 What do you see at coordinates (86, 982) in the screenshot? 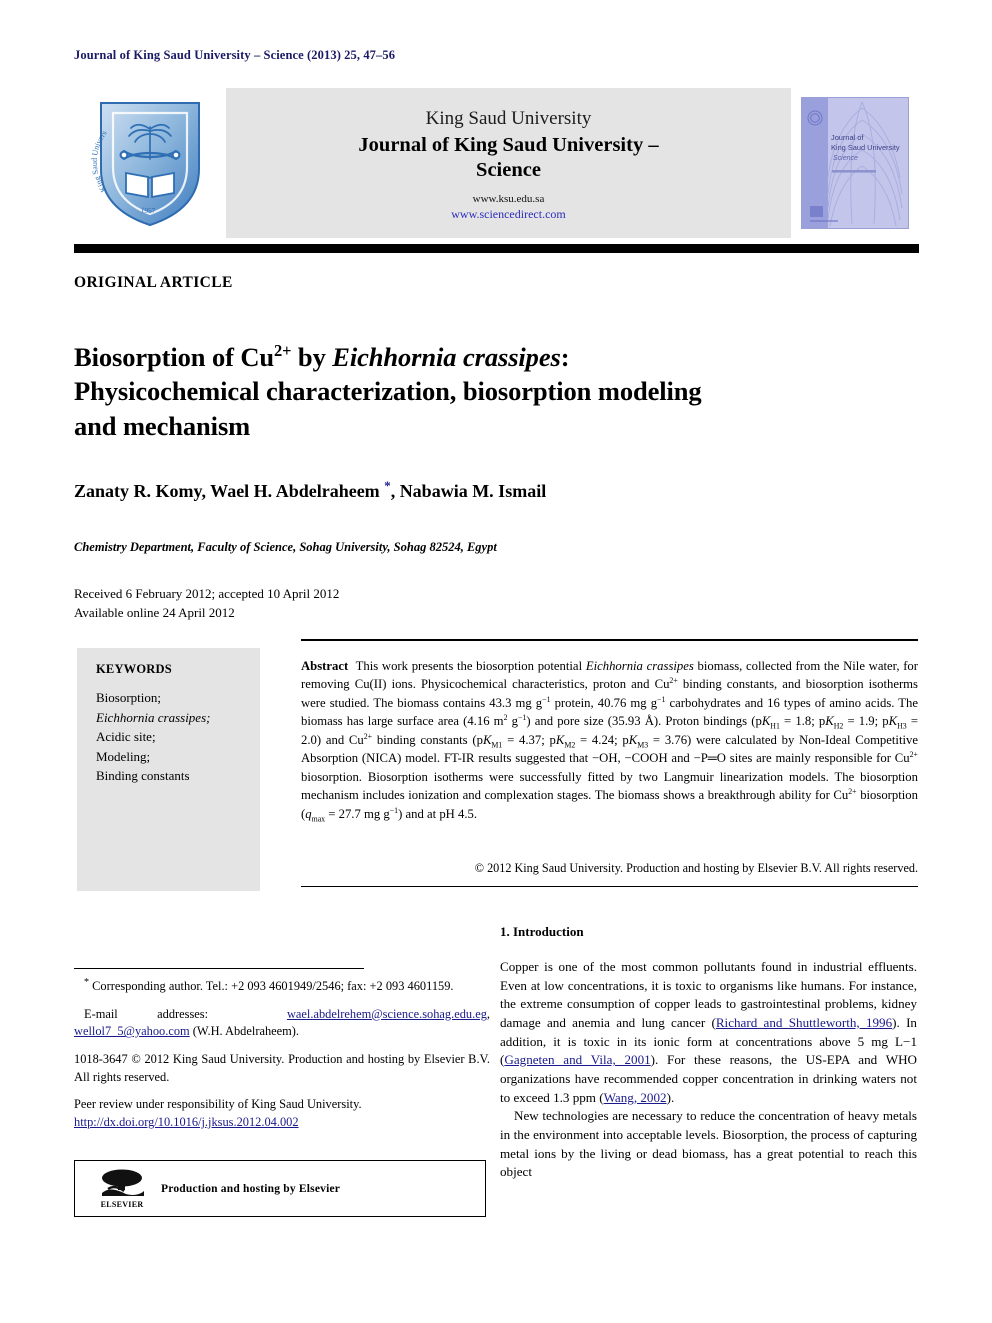
I see `footnote-star-icon: *` at bounding box center [86, 982].